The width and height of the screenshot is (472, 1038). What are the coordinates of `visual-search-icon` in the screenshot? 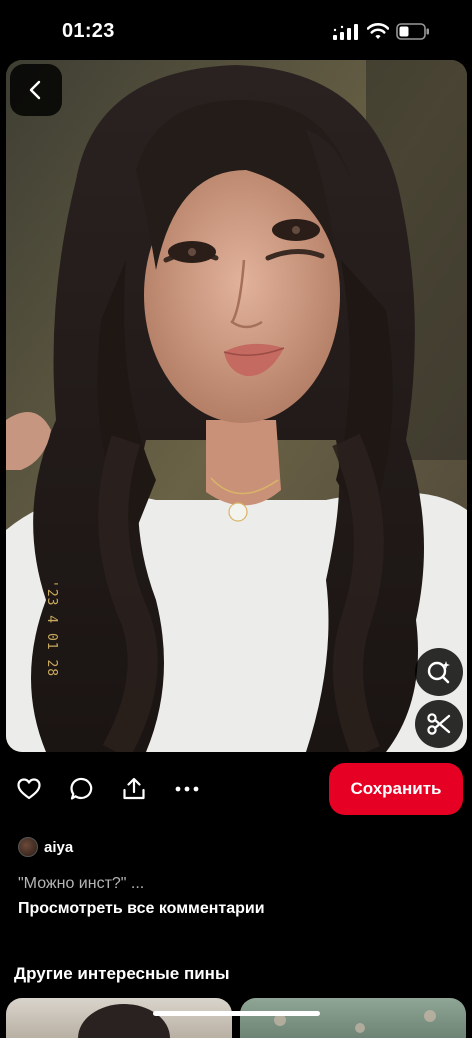 It's located at (438, 672).